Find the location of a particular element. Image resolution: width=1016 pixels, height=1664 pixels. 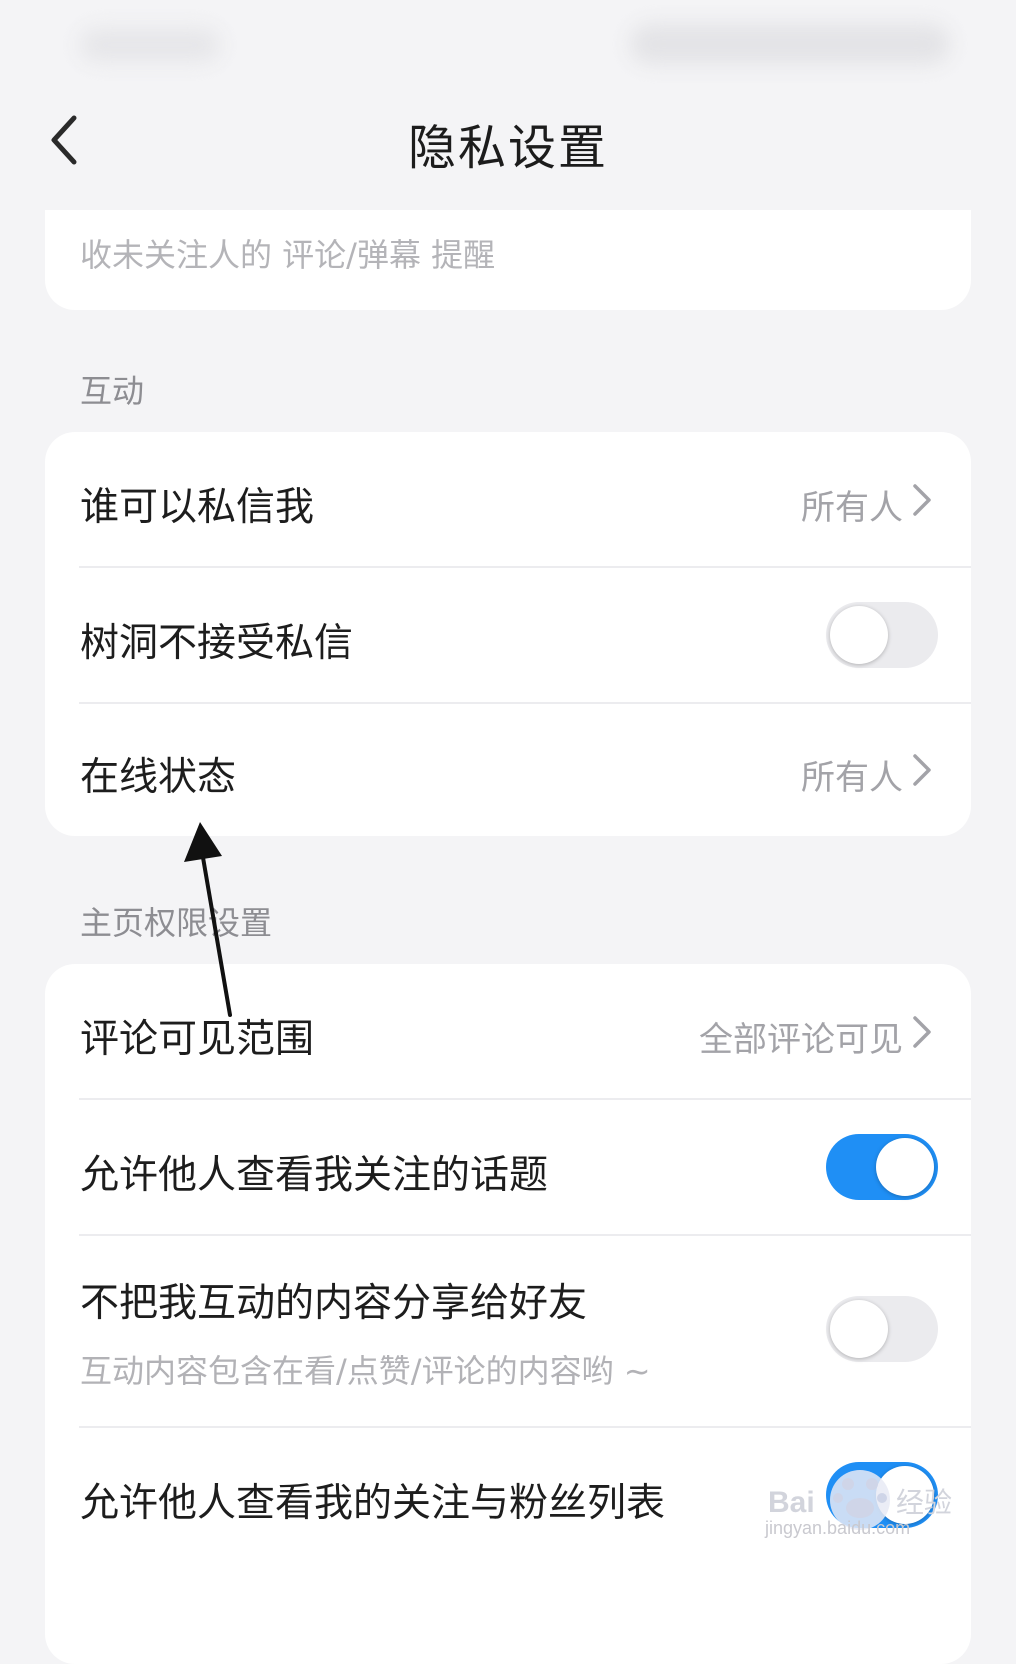

row-label: 评论可见范围 is located at coordinates (197, 1039).